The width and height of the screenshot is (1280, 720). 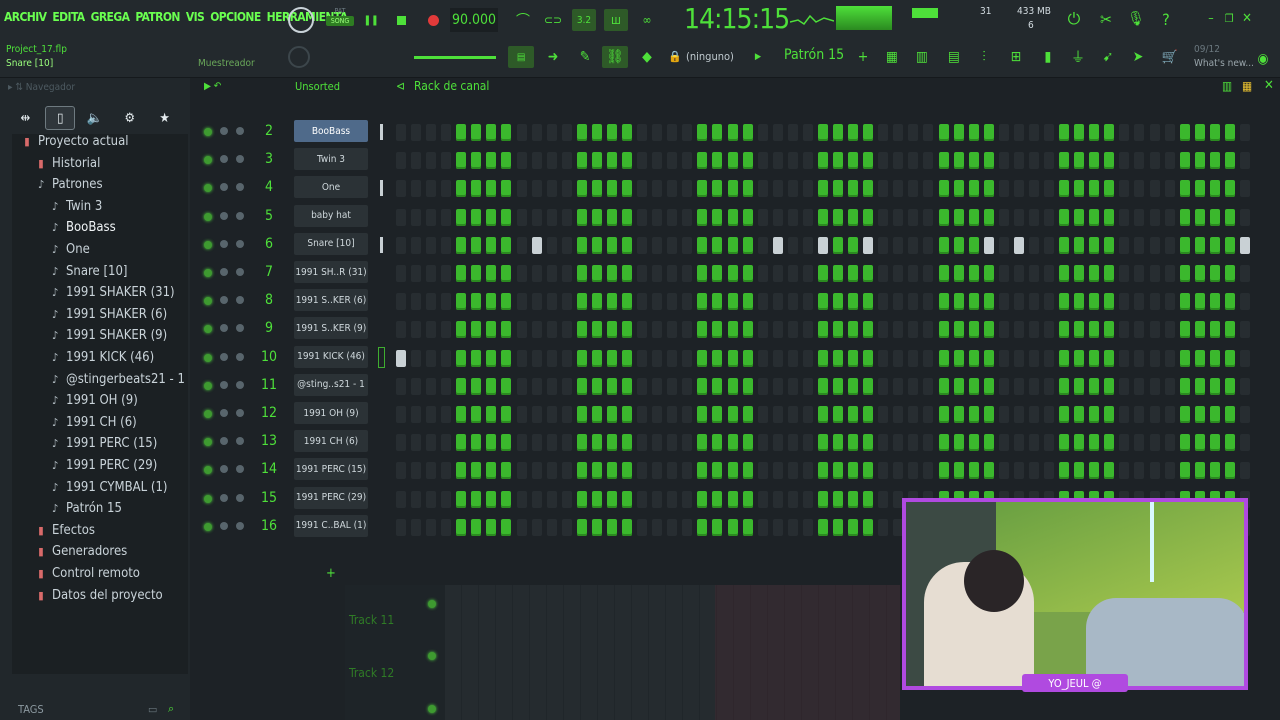 What do you see at coordinates (521, 57) in the screenshot?
I see `piano-roll-icon: ▤` at bounding box center [521, 57].